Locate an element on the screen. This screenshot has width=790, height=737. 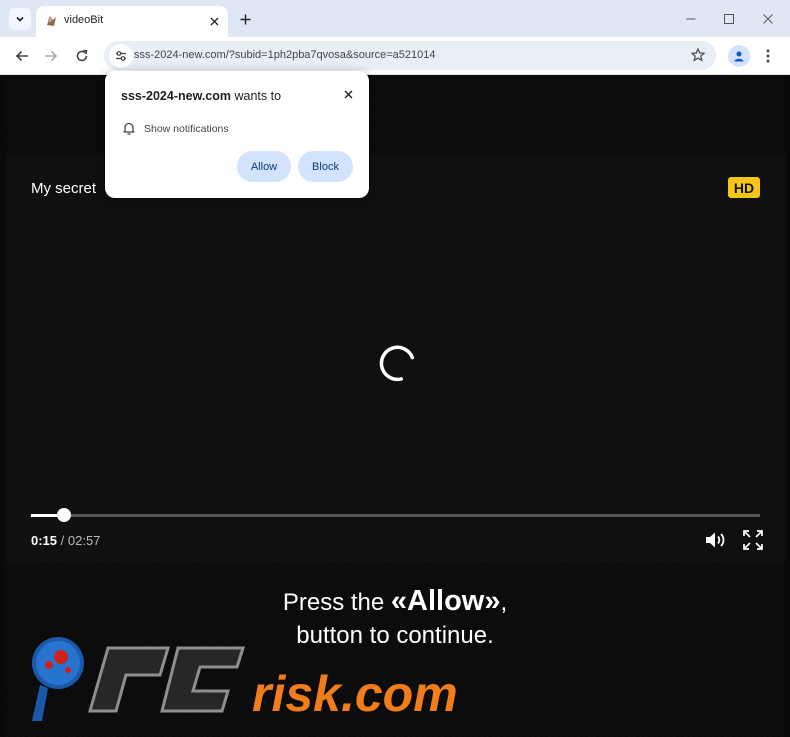
prompt-wants-to: wants to is located at coordinates (256, 96).